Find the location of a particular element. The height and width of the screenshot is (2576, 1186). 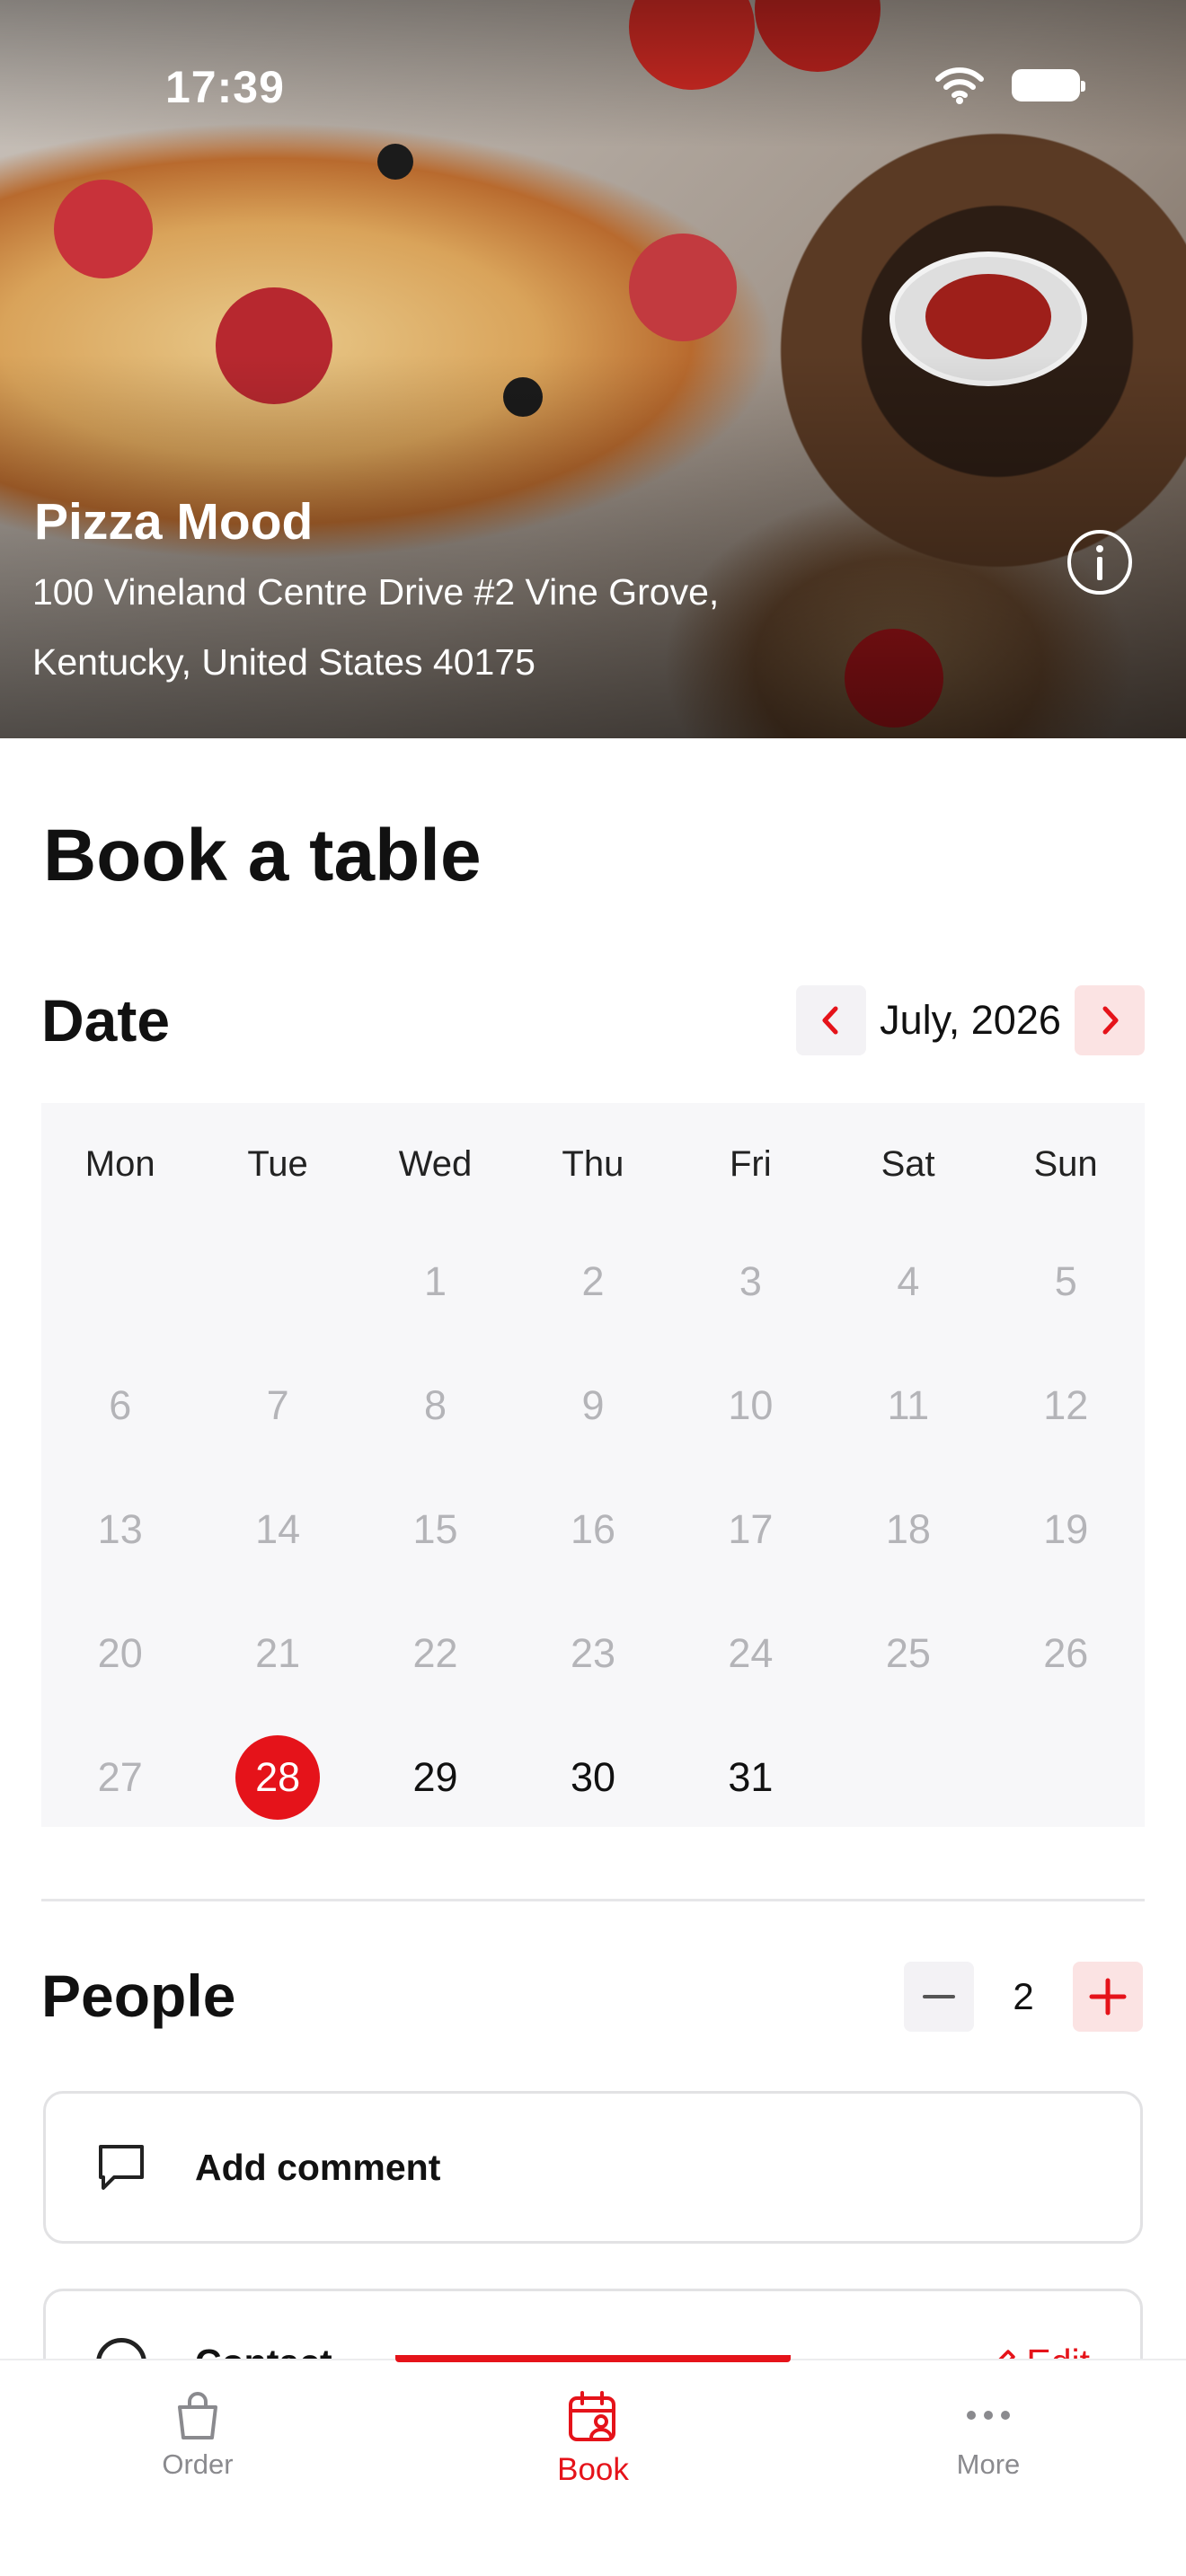

day-number: 17 is located at coordinates (751, 1529).